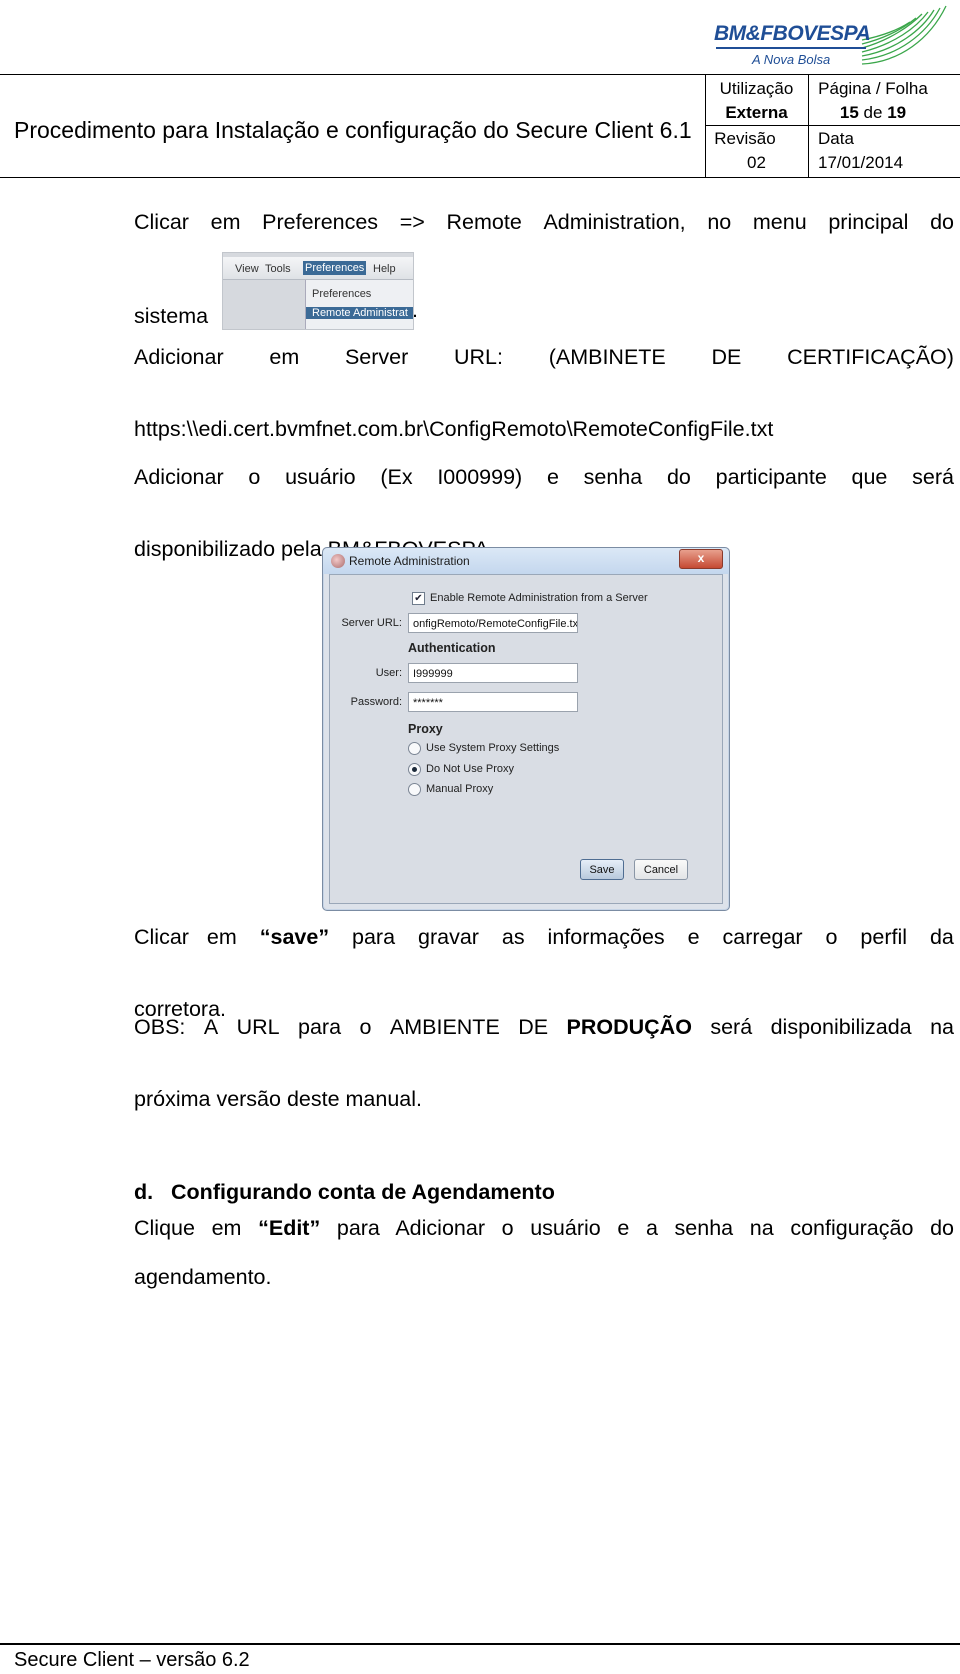 This screenshot has height=1674, width=960. Describe the element at coordinates (470, 769) in the screenshot. I see `proxy-option-label: Do Not Use Proxy` at that location.